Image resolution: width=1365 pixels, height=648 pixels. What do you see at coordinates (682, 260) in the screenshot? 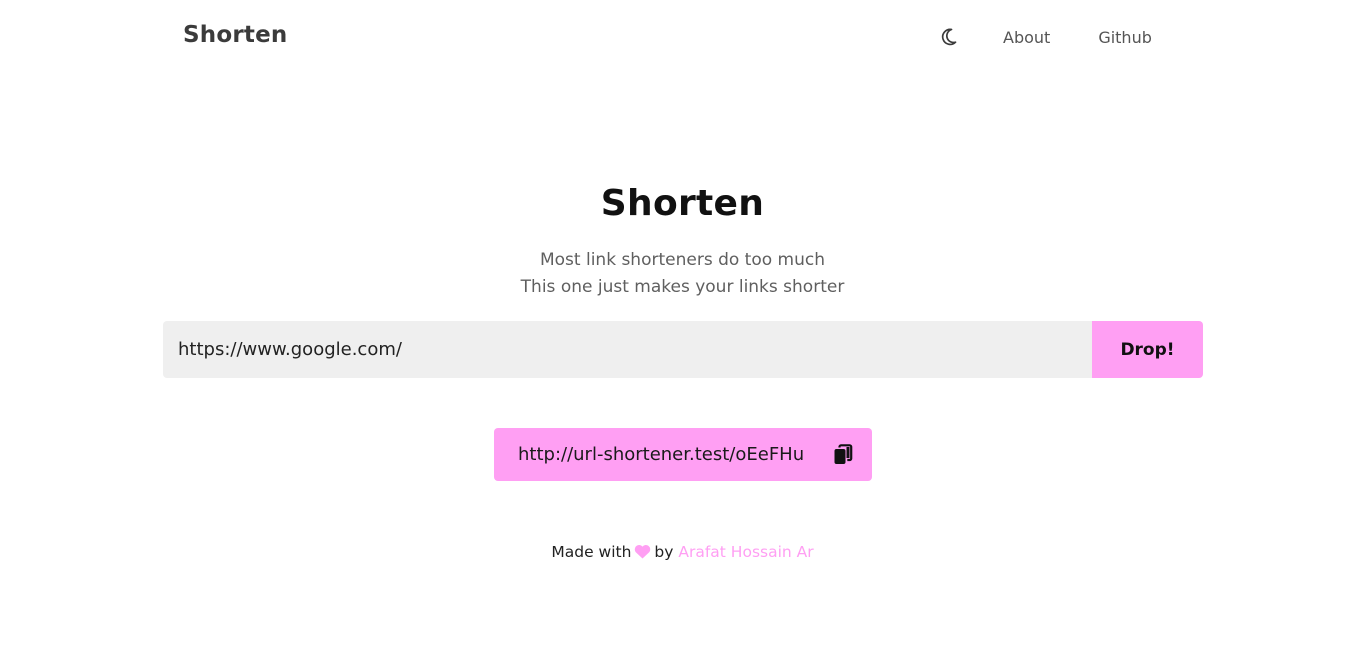
I see `tagline-line-1: Most link shorteners do too much` at bounding box center [682, 260].